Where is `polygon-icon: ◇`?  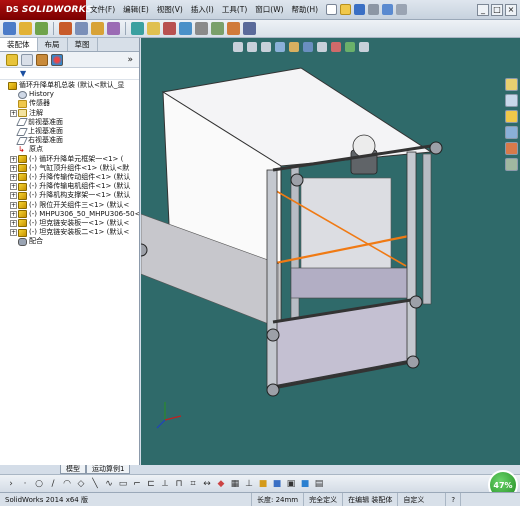 polygon-icon: ◇ is located at coordinates (81, 484).